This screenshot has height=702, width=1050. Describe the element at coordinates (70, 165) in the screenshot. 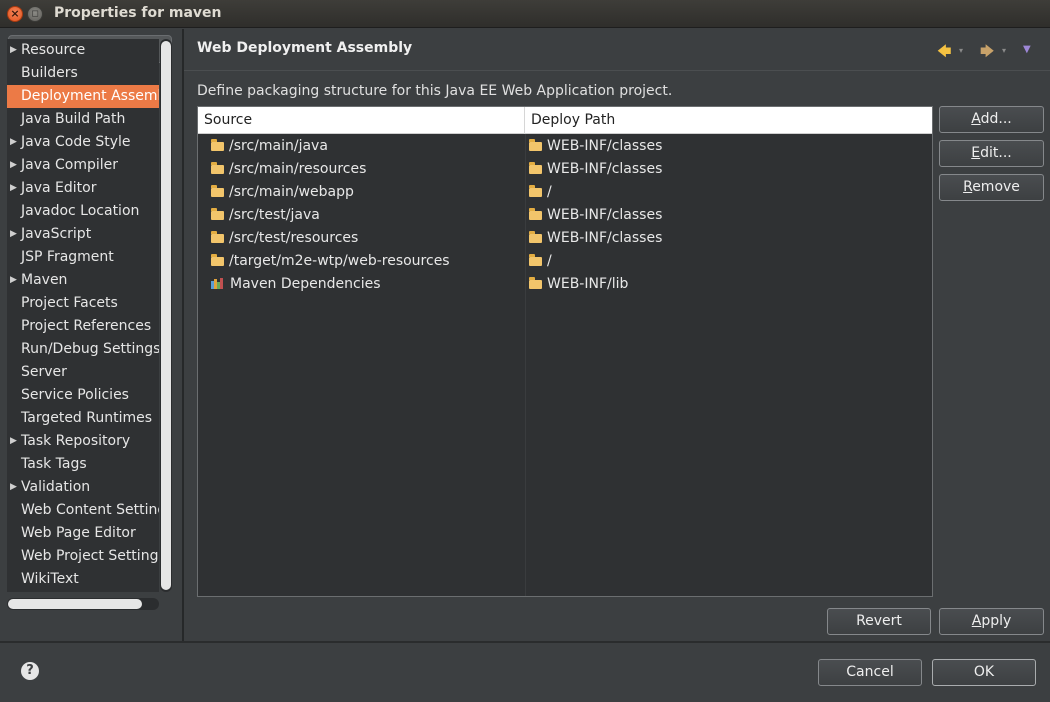

I see `tree-item-label: Java Compiler` at that location.